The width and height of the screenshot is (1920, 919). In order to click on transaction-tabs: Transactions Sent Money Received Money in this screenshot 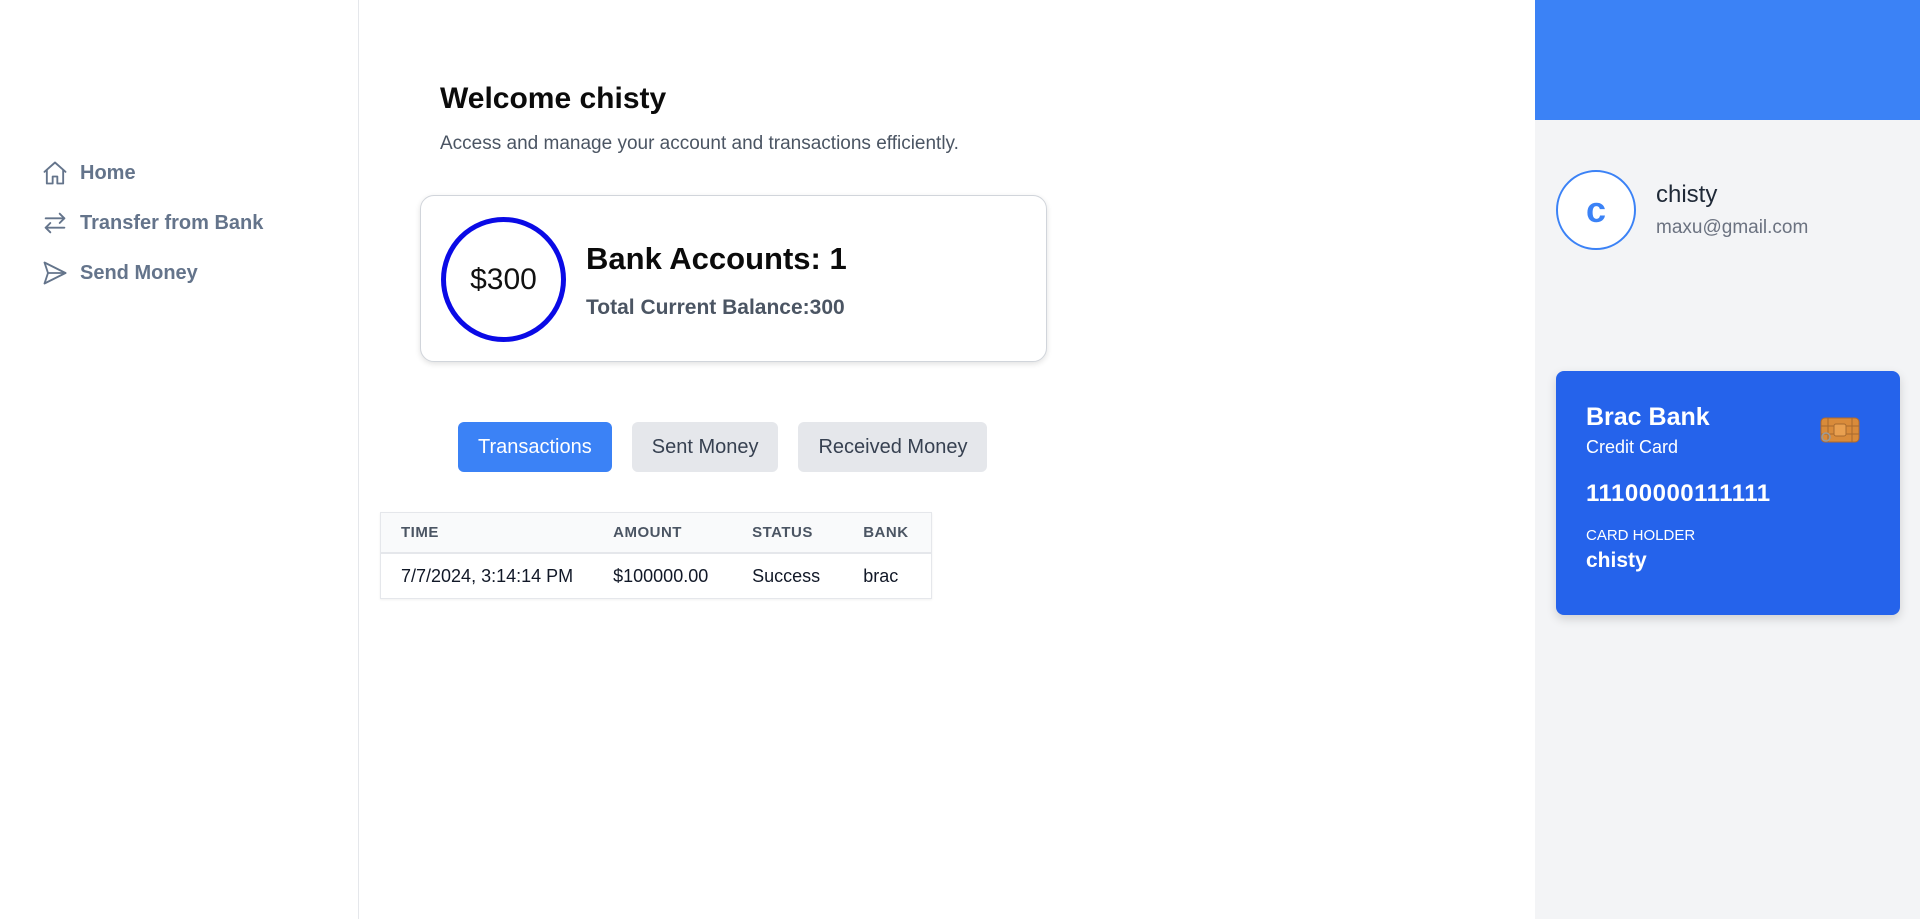, I will do `click(723, 447)`.